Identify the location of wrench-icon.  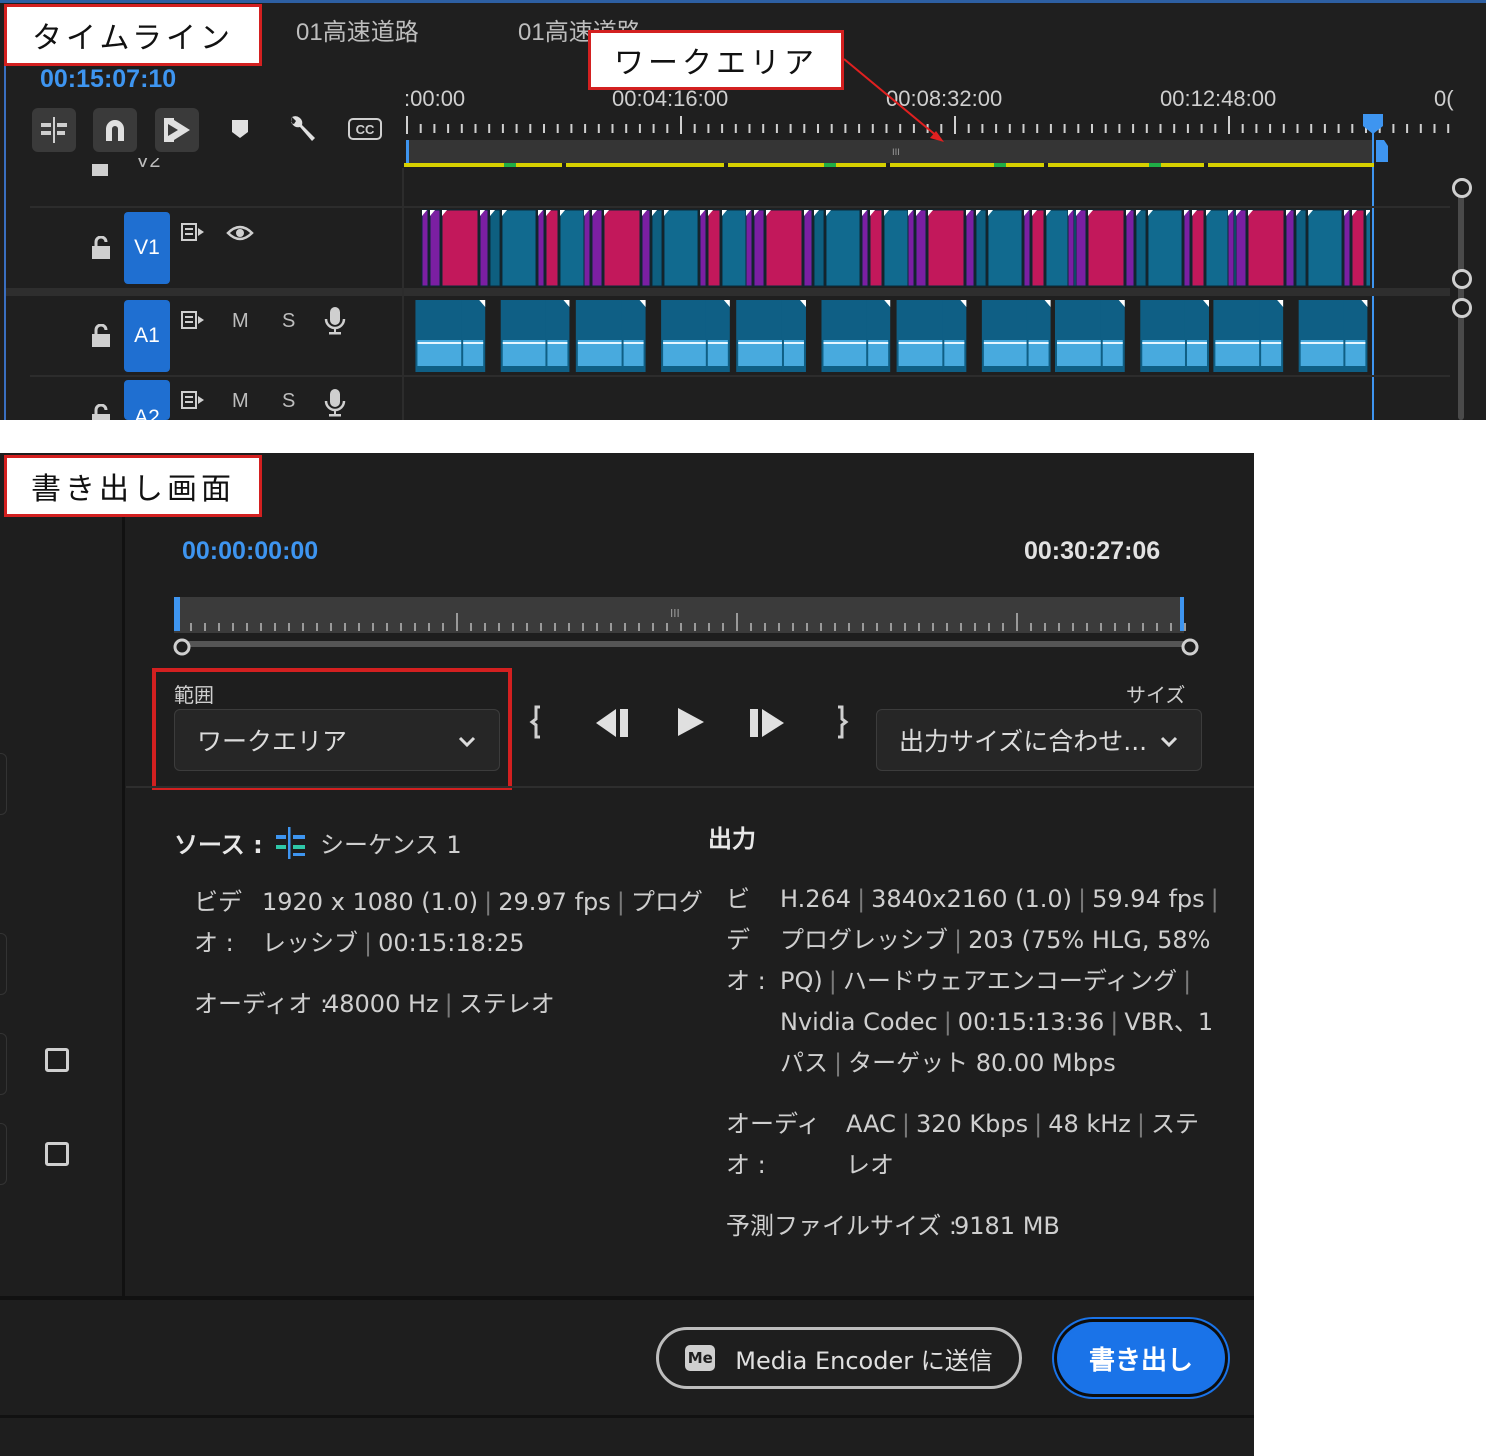
(302, 129).